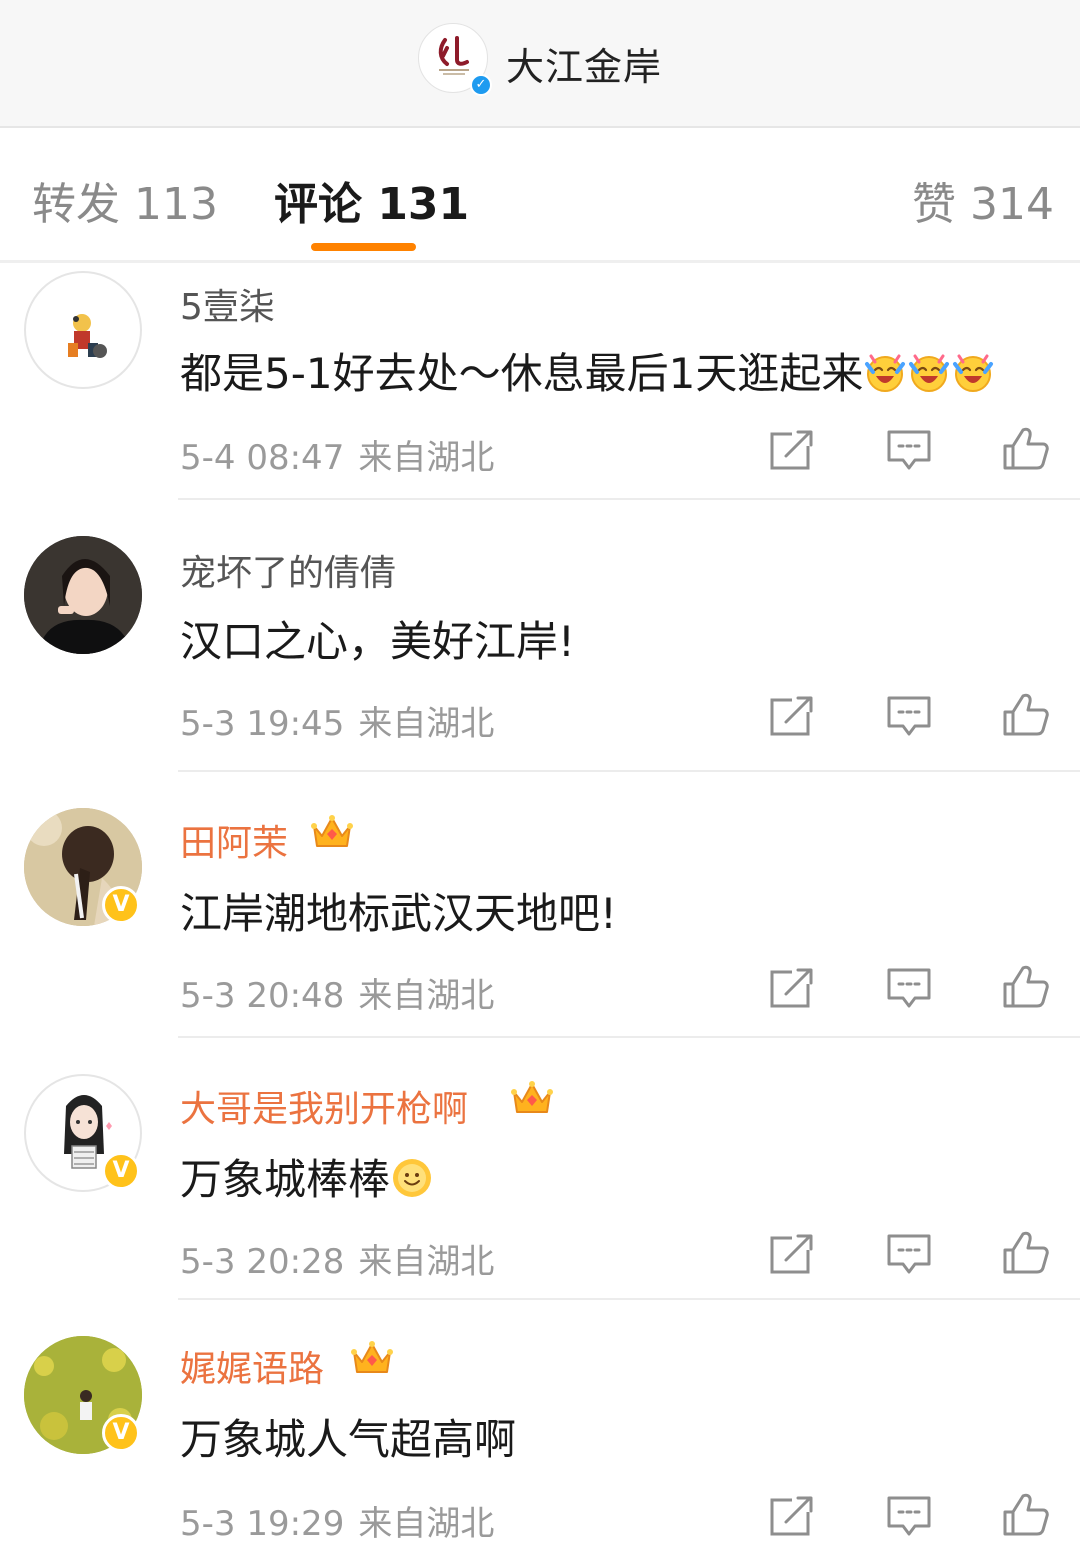 The image size is (1080, 1565). I want to click on comment-date: 5-3 20:28, so click(262, 1262).